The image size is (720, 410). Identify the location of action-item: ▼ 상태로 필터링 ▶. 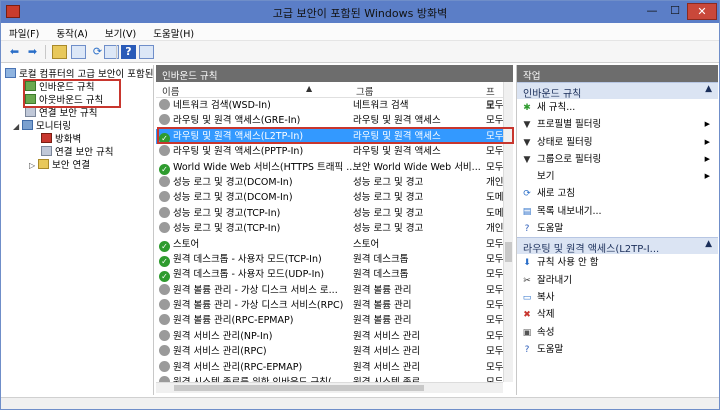
(617, 142).